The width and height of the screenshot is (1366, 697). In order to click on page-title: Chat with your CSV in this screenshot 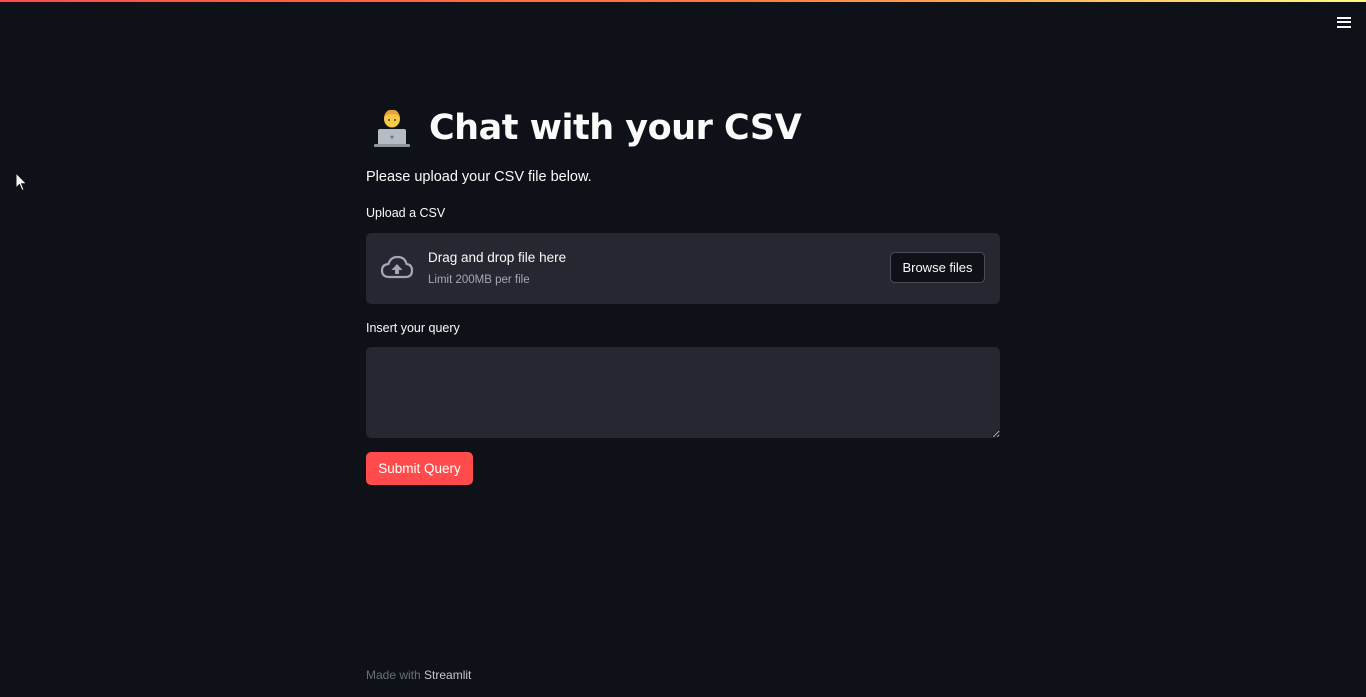, I will do `click(615, 128)`.